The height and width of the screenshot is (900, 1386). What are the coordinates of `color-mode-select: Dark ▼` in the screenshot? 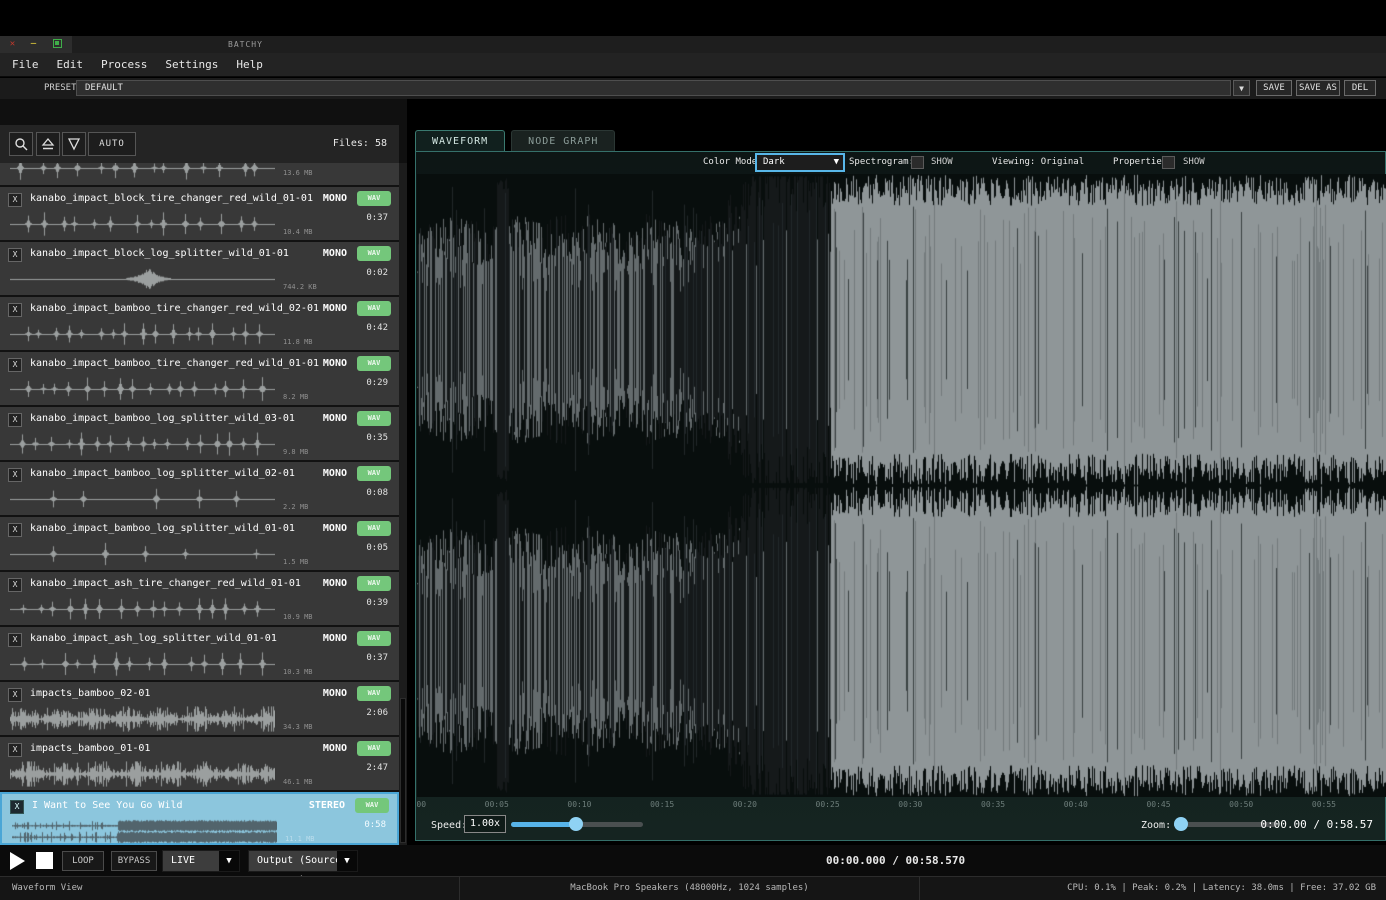 It's located at (800, 162).